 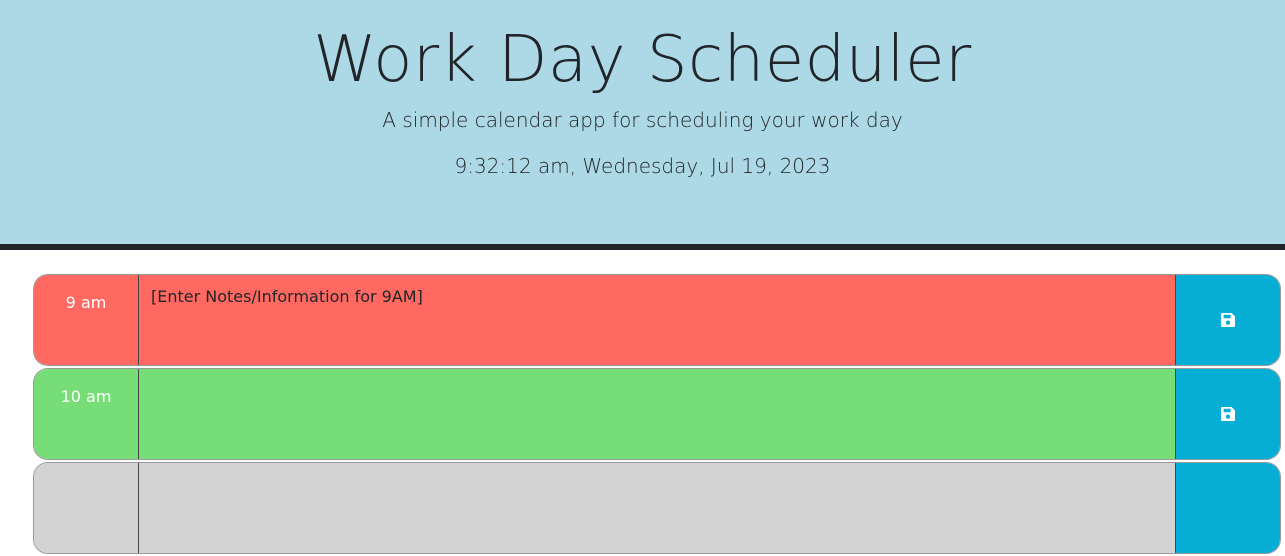 What do you see at coordinates (86, 320) in the screenshot?
I see `hour-label: 9 am` at bounding box center [86, 320].